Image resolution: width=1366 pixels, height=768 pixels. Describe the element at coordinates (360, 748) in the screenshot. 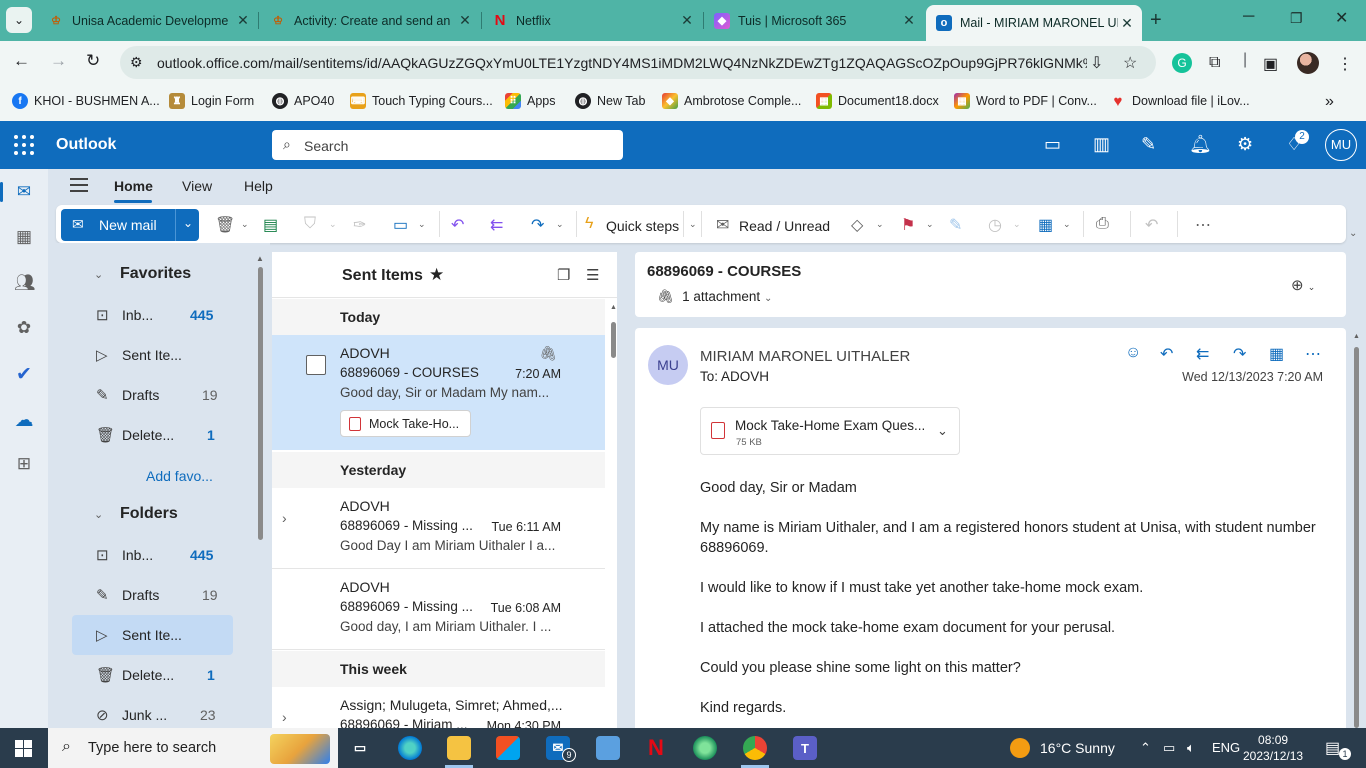

I see `task-view-icon: ▭` at that location.